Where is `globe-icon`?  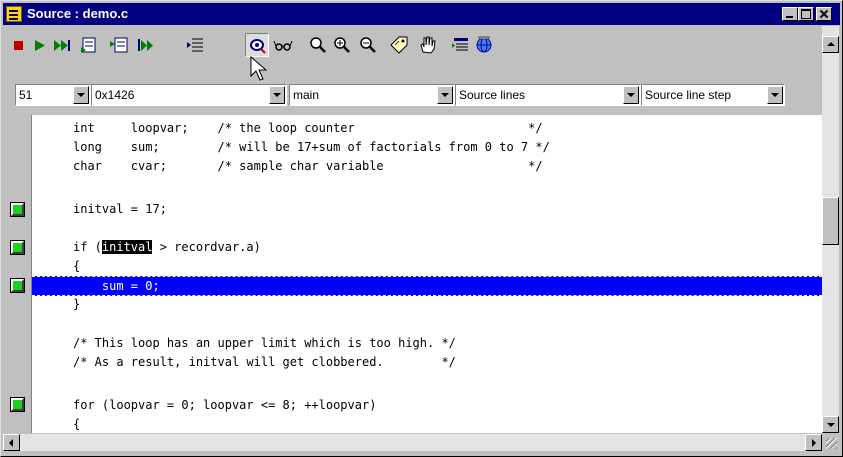 globe-icon is located at coordinates (484, 44).